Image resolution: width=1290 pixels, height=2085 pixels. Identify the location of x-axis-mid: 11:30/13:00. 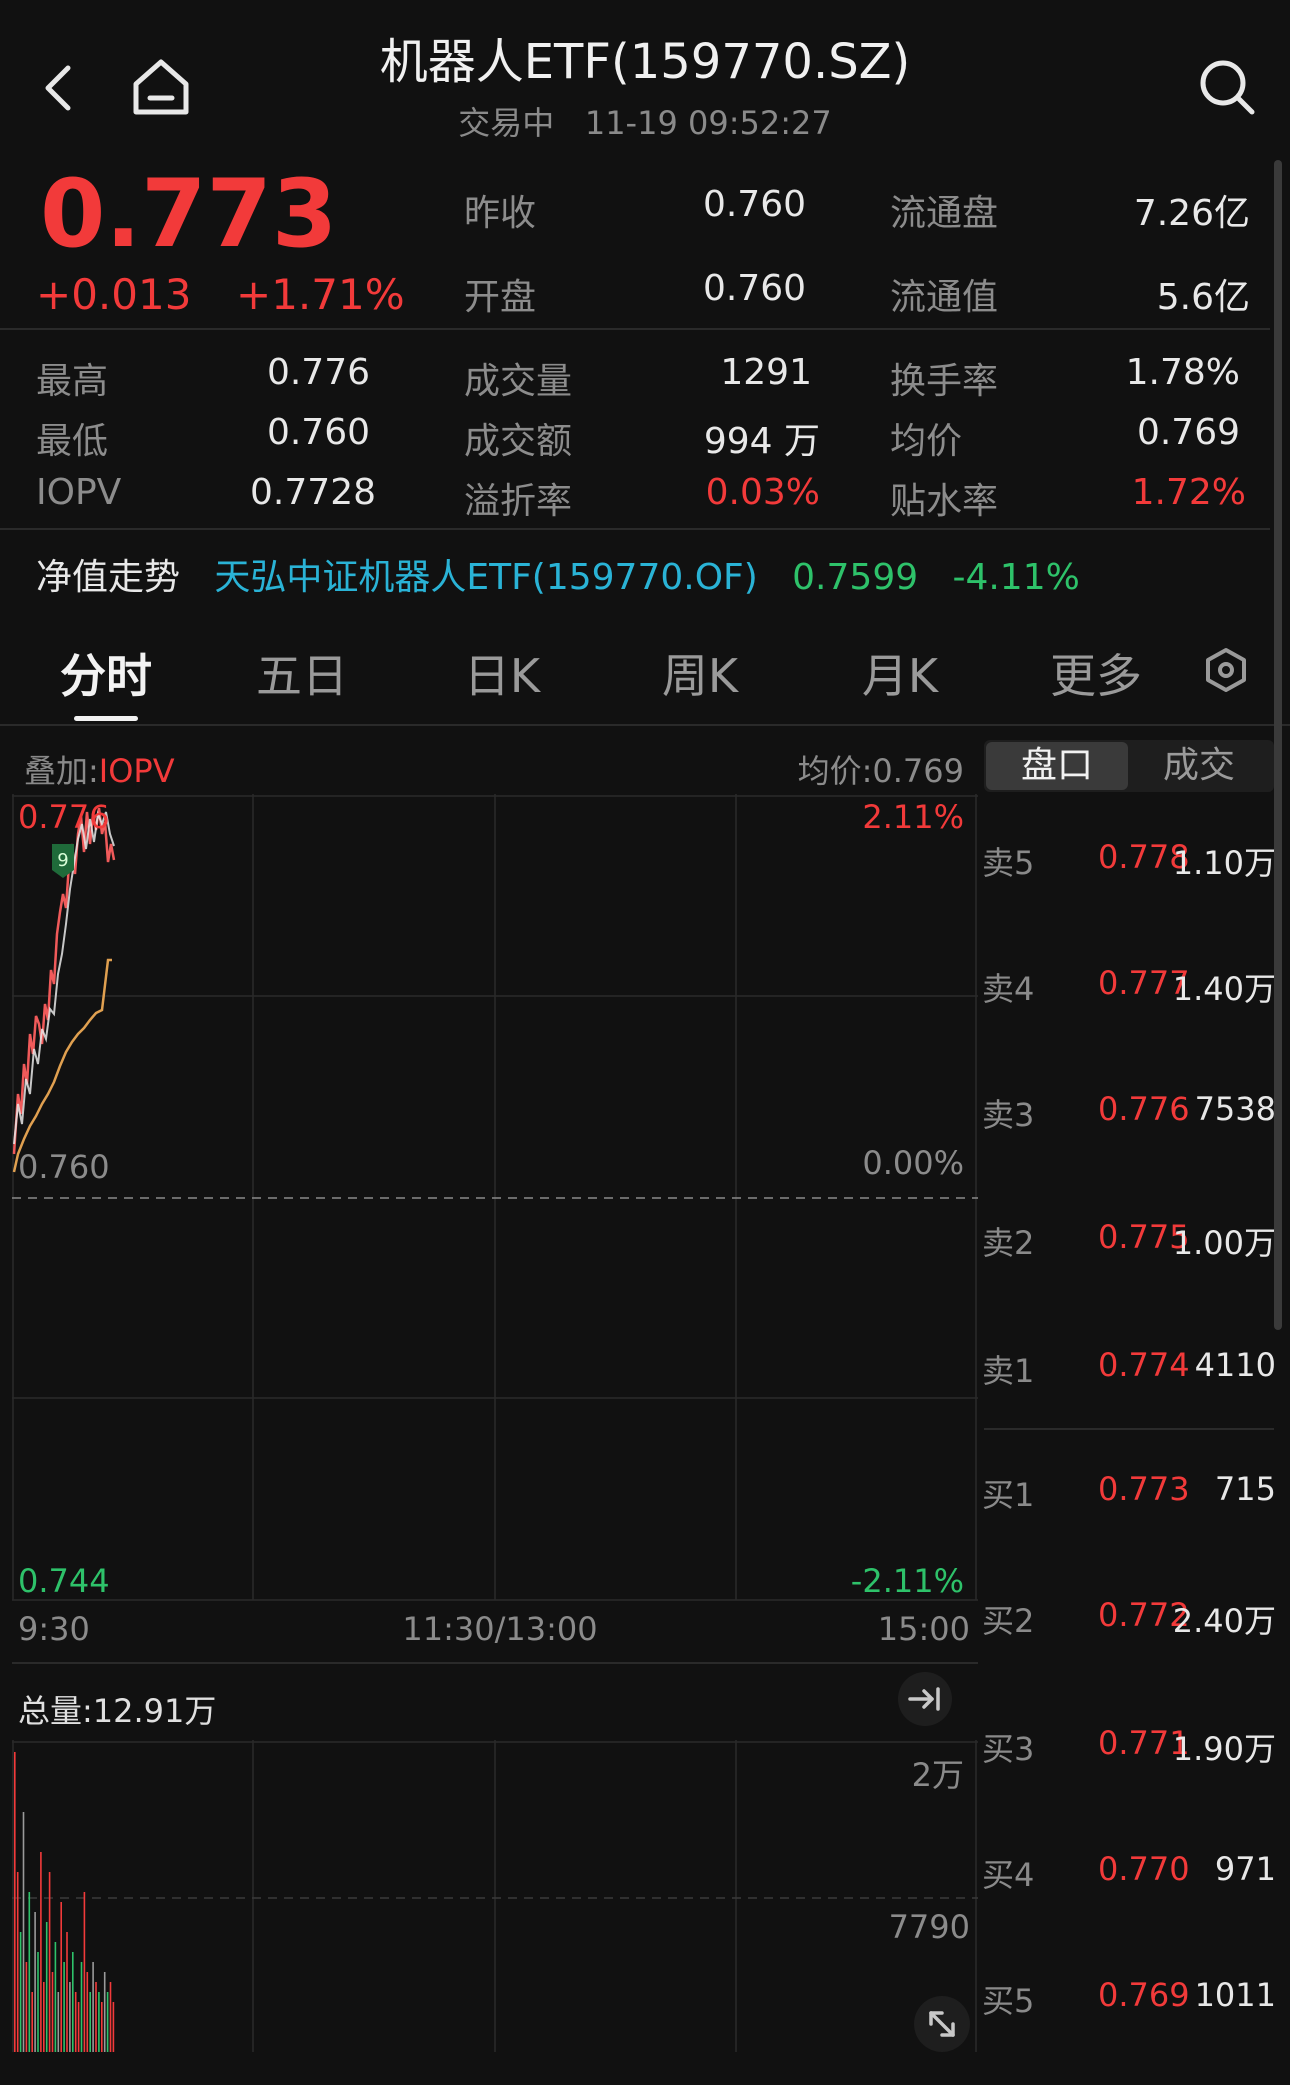
(500, 1629).